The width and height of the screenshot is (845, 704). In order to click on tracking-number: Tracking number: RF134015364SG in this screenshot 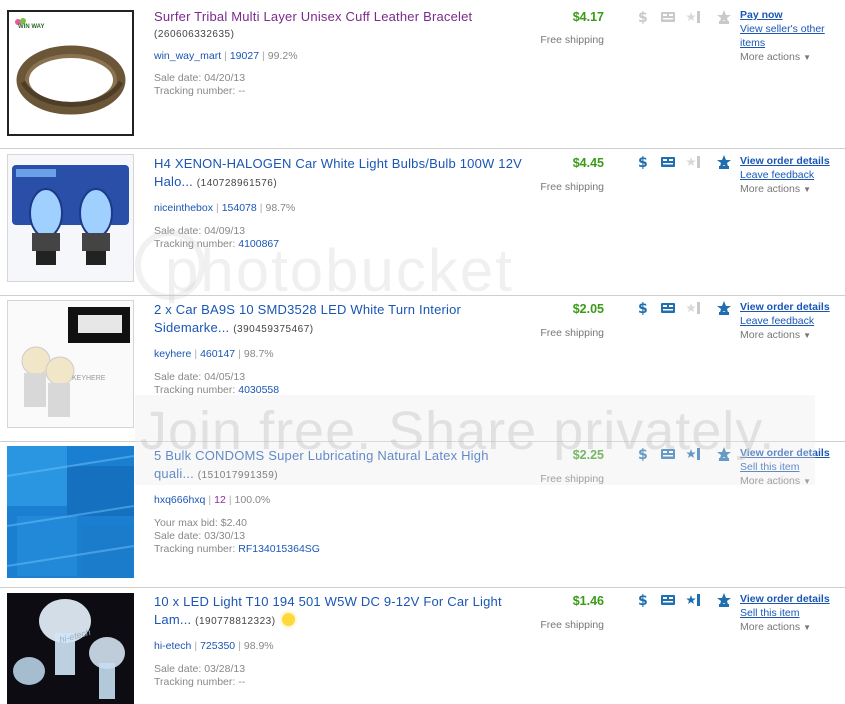, I will do `click(339, 549)`.